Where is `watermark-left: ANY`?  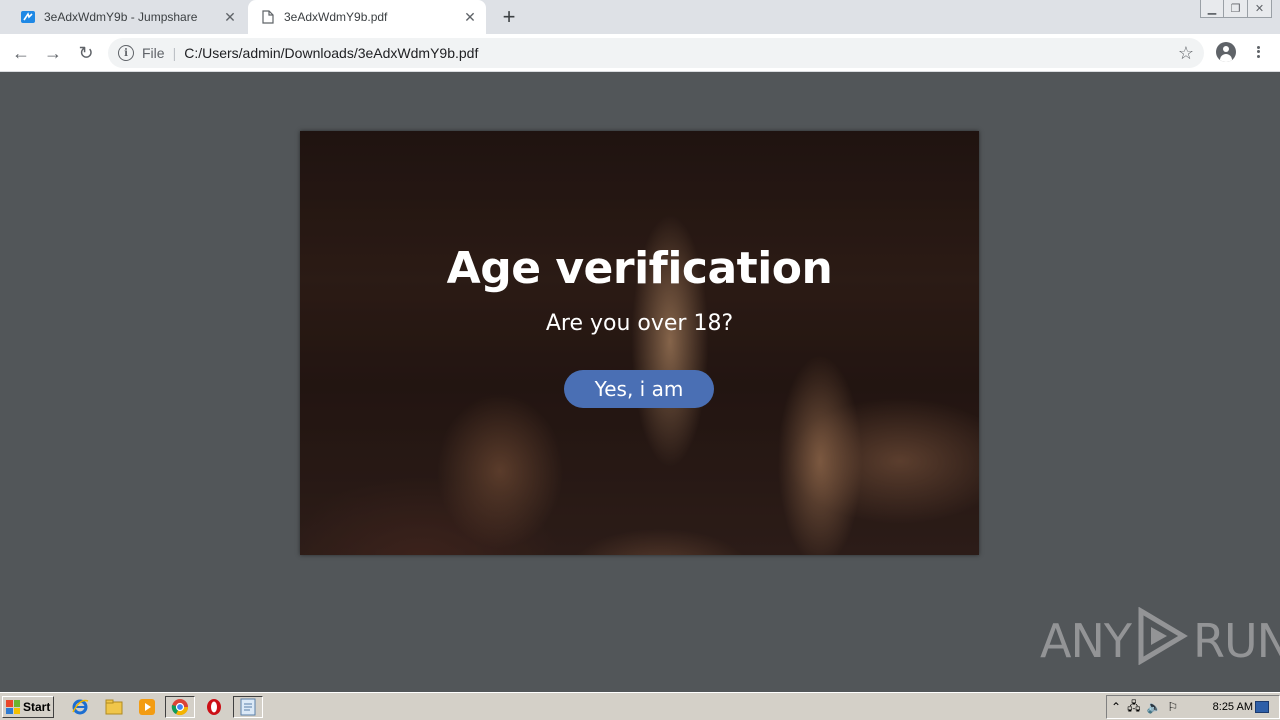
watermark-left: ANY is located at coordinates (1086, 641).